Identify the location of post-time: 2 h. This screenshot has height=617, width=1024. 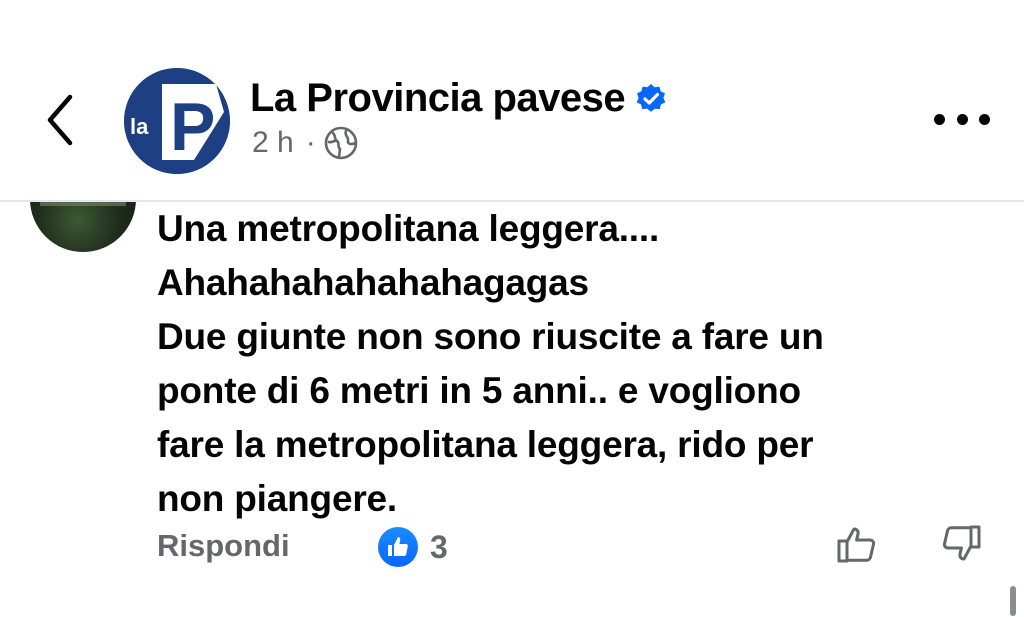
(273, 143).